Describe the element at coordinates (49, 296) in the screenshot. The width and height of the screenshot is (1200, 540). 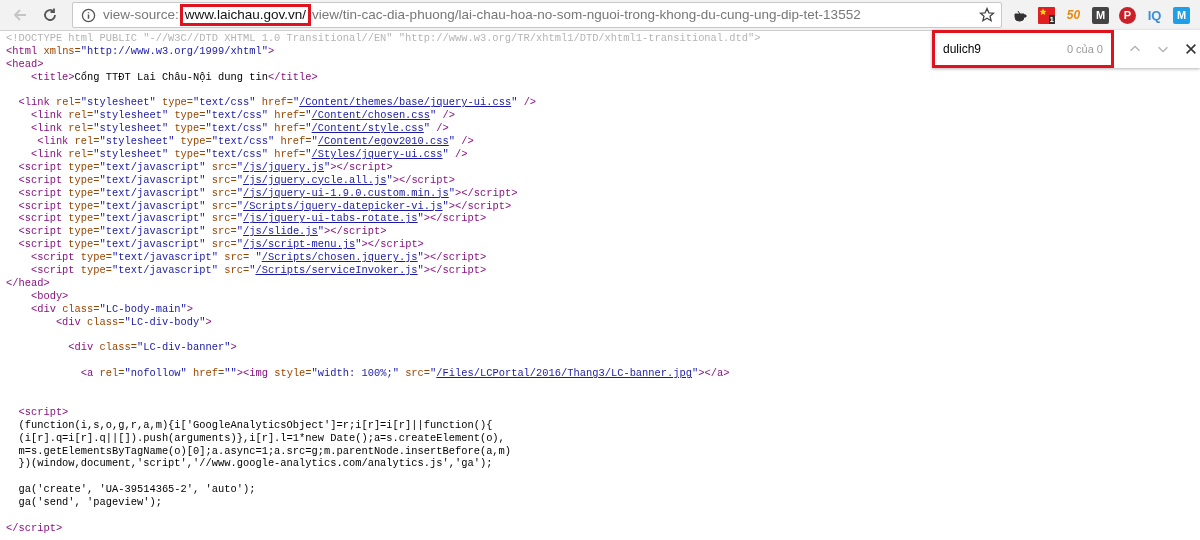
I see `code-line: <body>` at that location.